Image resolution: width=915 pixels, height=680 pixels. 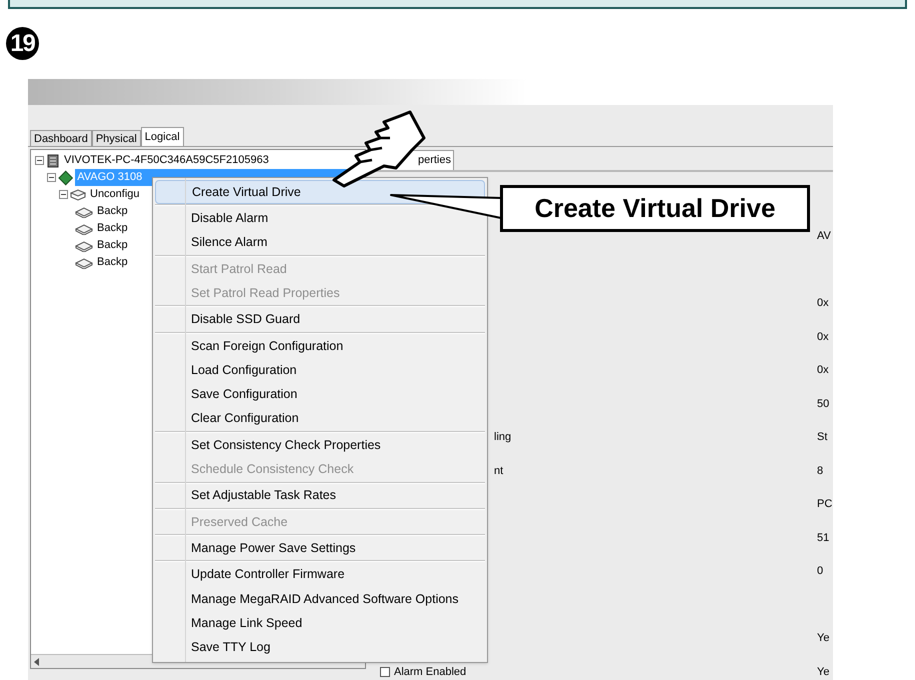 I want to click on menu-item: Clear Configuration, so click(x=320, y=418).